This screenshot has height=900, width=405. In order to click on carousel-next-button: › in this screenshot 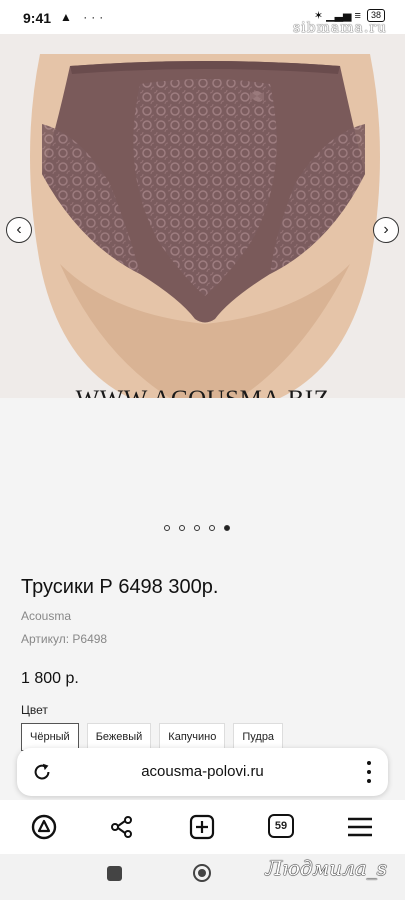, I will do `click(386, 230)`.